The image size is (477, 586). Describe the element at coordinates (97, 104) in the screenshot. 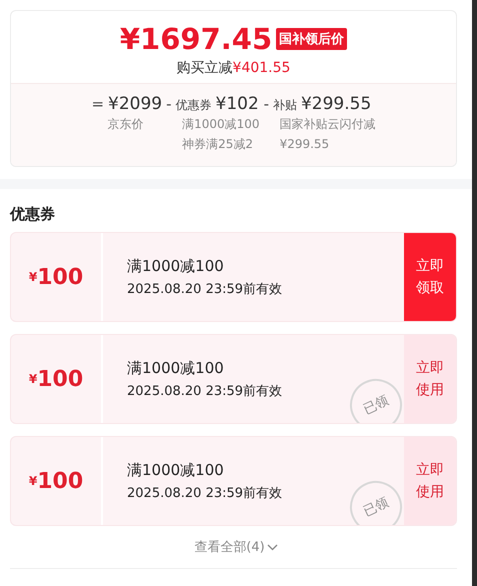

I see `operator: =` at that location.